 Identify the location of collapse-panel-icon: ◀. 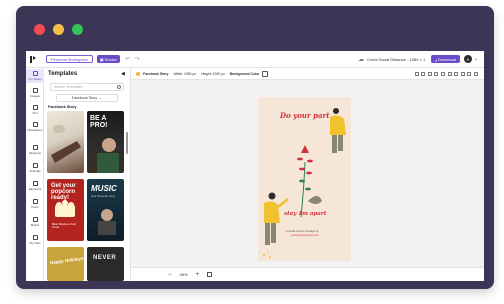
(123, 74).